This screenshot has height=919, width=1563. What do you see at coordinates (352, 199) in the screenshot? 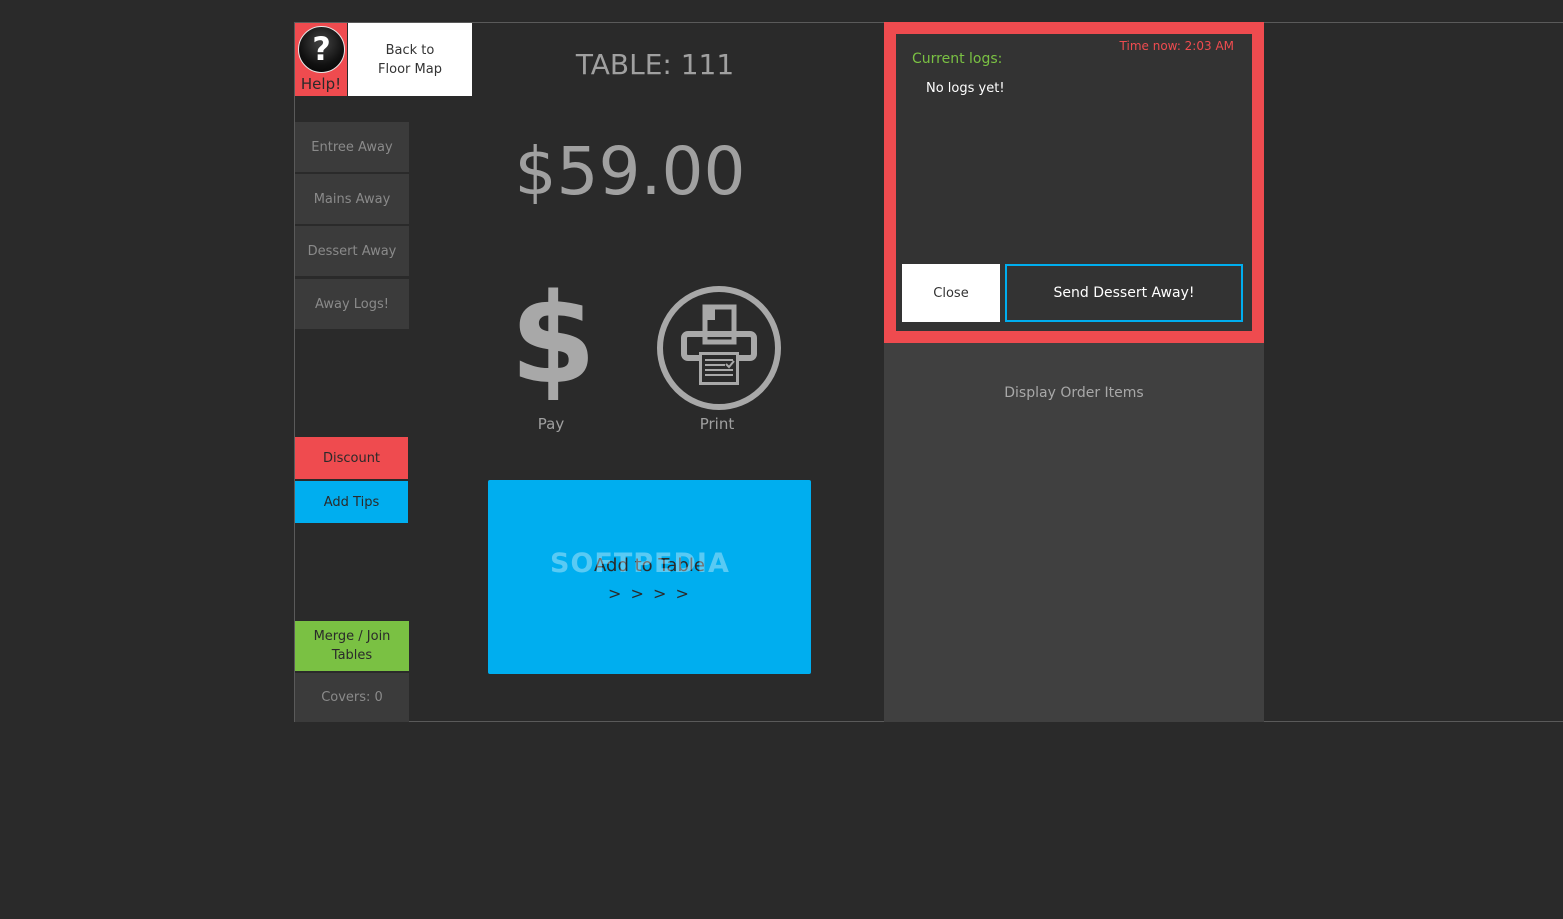
I see `mains-away-button: Mains Away` at bounding box center [352, 199].